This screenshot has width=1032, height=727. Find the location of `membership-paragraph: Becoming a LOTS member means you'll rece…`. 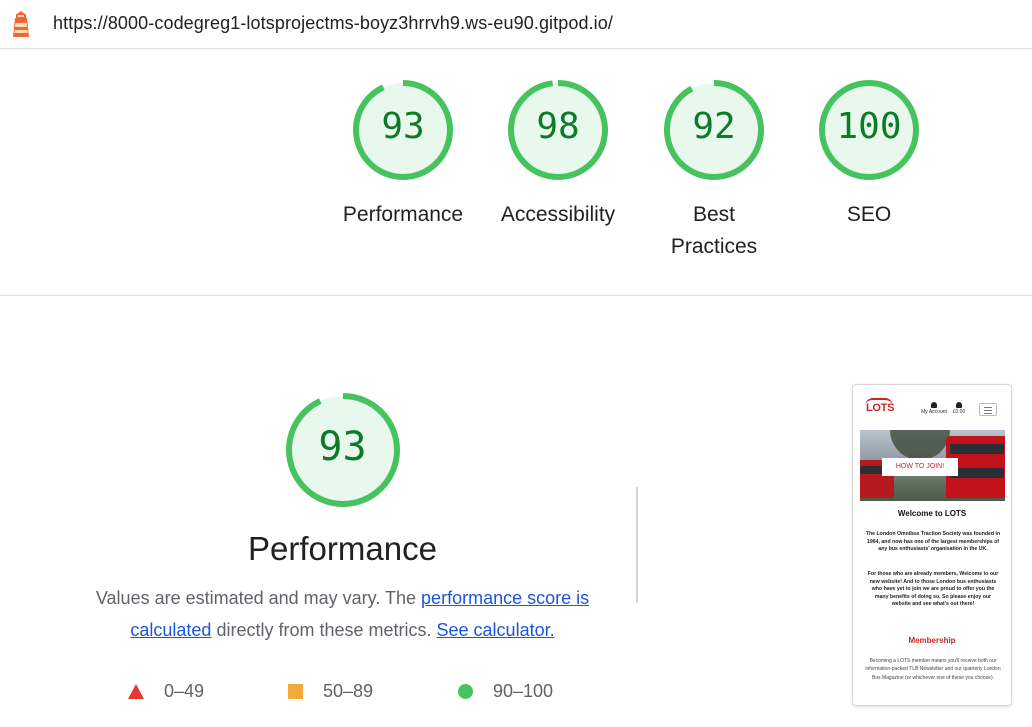

membership-paragraph: Becoming a LOTS member means you'll rece… is located at coordinates (933, 669).